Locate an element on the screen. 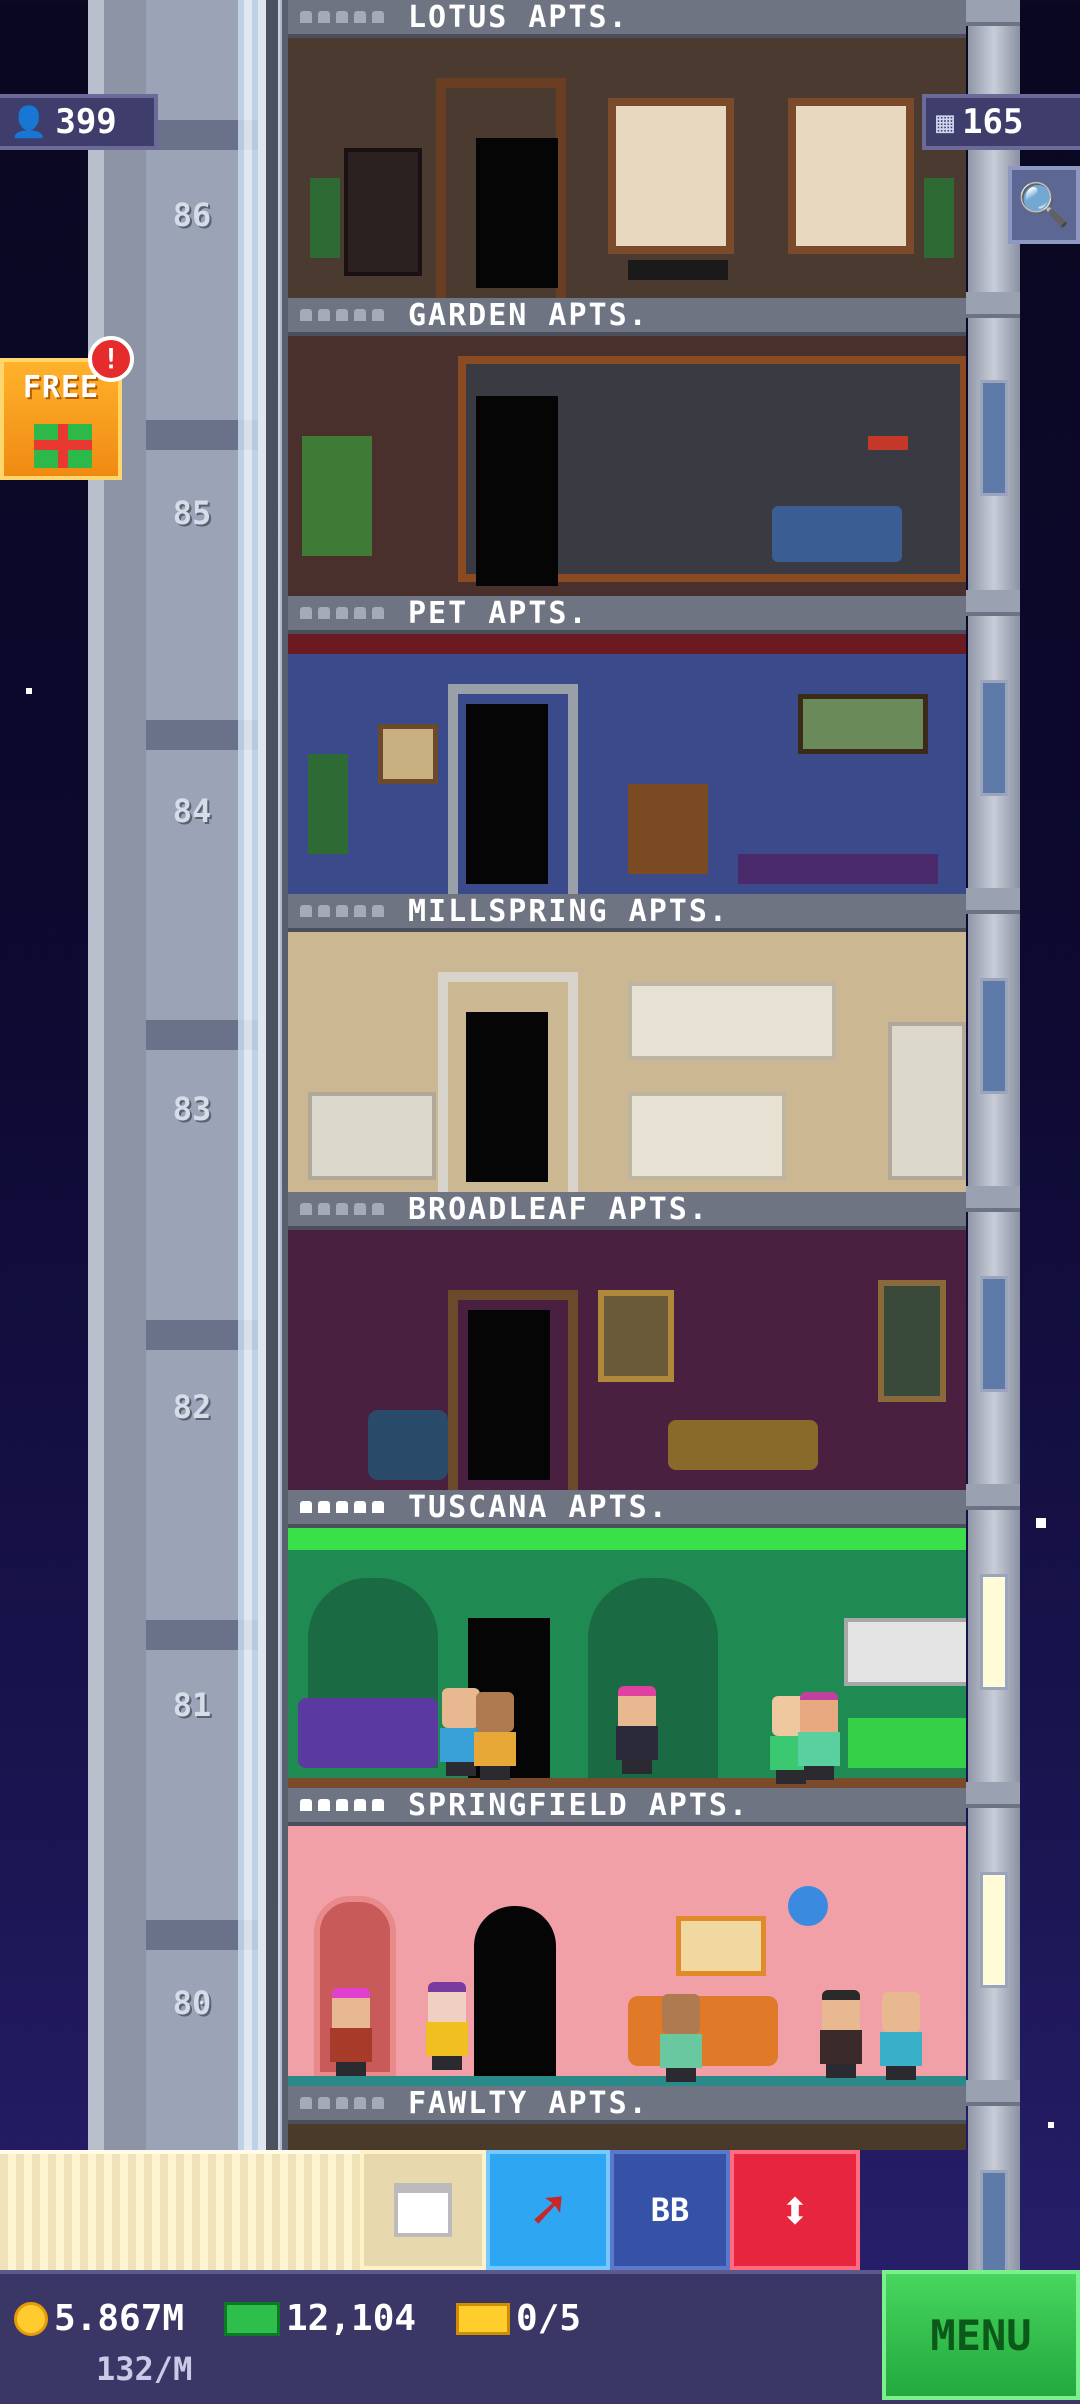  floor-number: 86 is located at coordinates (192, 215).